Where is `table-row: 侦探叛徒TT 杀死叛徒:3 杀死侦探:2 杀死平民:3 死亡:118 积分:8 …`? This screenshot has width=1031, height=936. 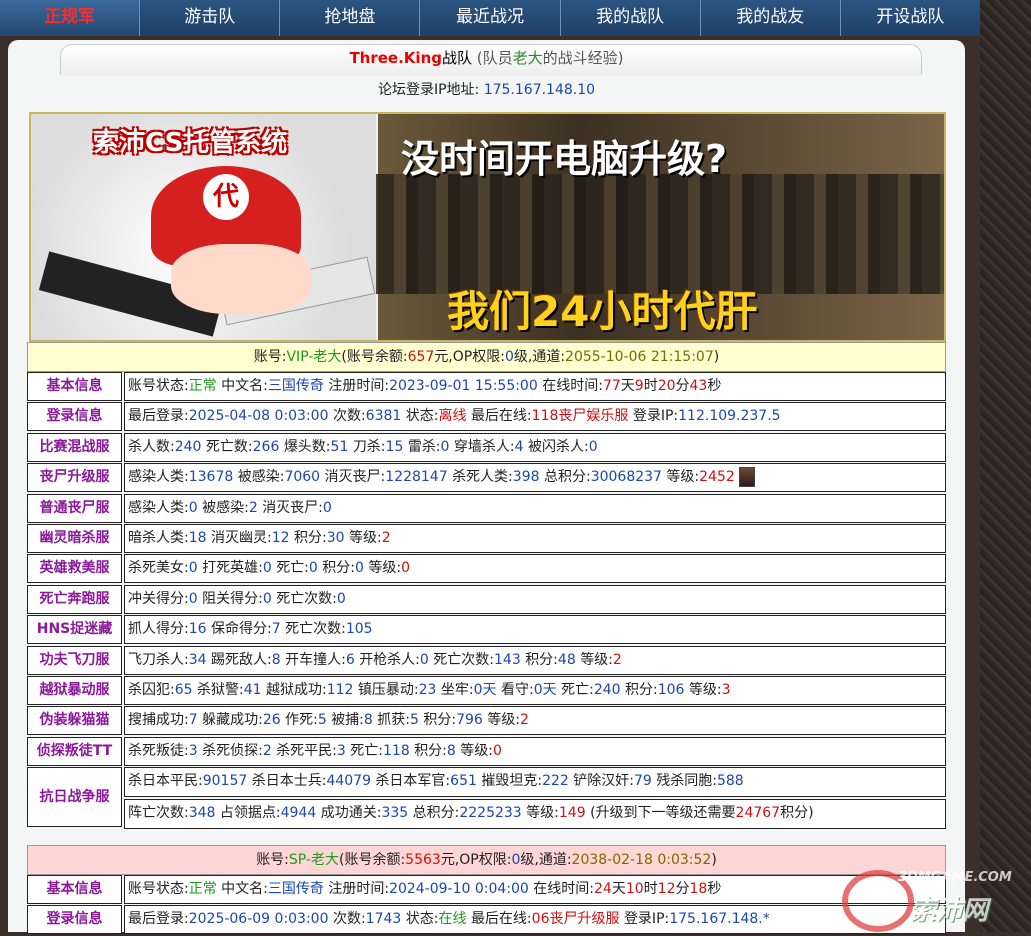
table-row: 侦探叛徒TT 杀死叛徒:3 杀死侦探:2 杀死平民:3 死亡:118 积分:8 … is located at coordinates (486, 751).